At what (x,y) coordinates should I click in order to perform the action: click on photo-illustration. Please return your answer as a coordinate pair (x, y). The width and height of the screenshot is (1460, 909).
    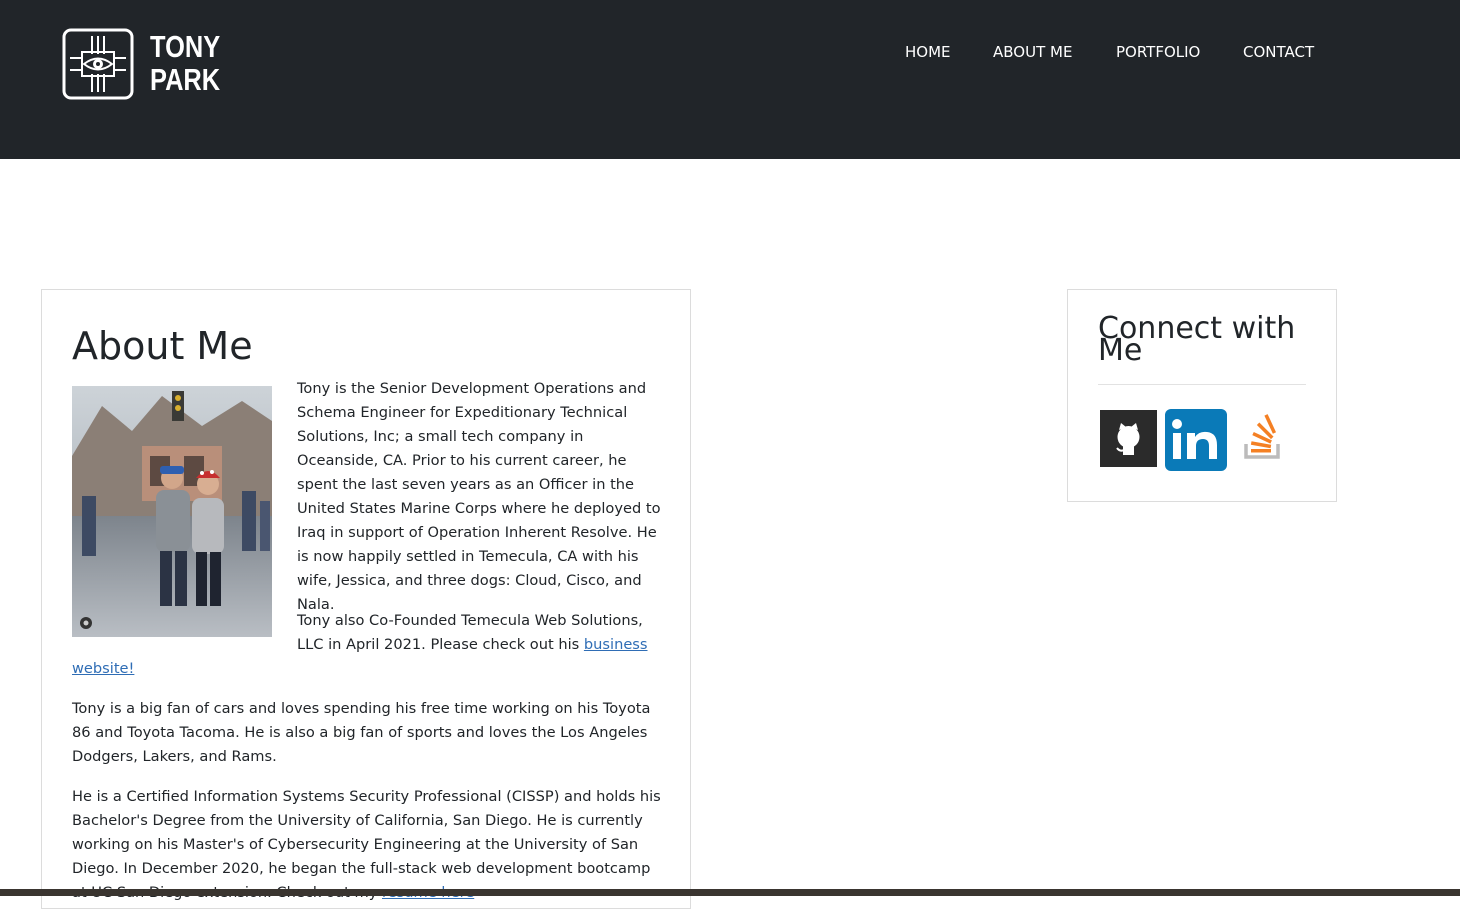
    Looking at the image, I should click on (172, 511).